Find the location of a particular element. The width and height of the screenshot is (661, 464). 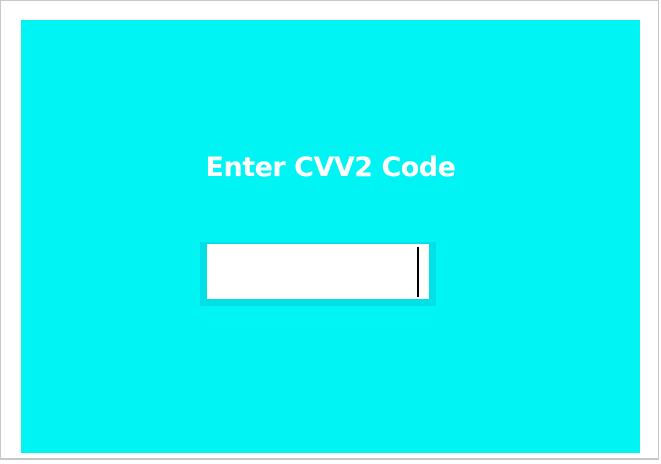

text-caret is located at coordinates (418, 272).